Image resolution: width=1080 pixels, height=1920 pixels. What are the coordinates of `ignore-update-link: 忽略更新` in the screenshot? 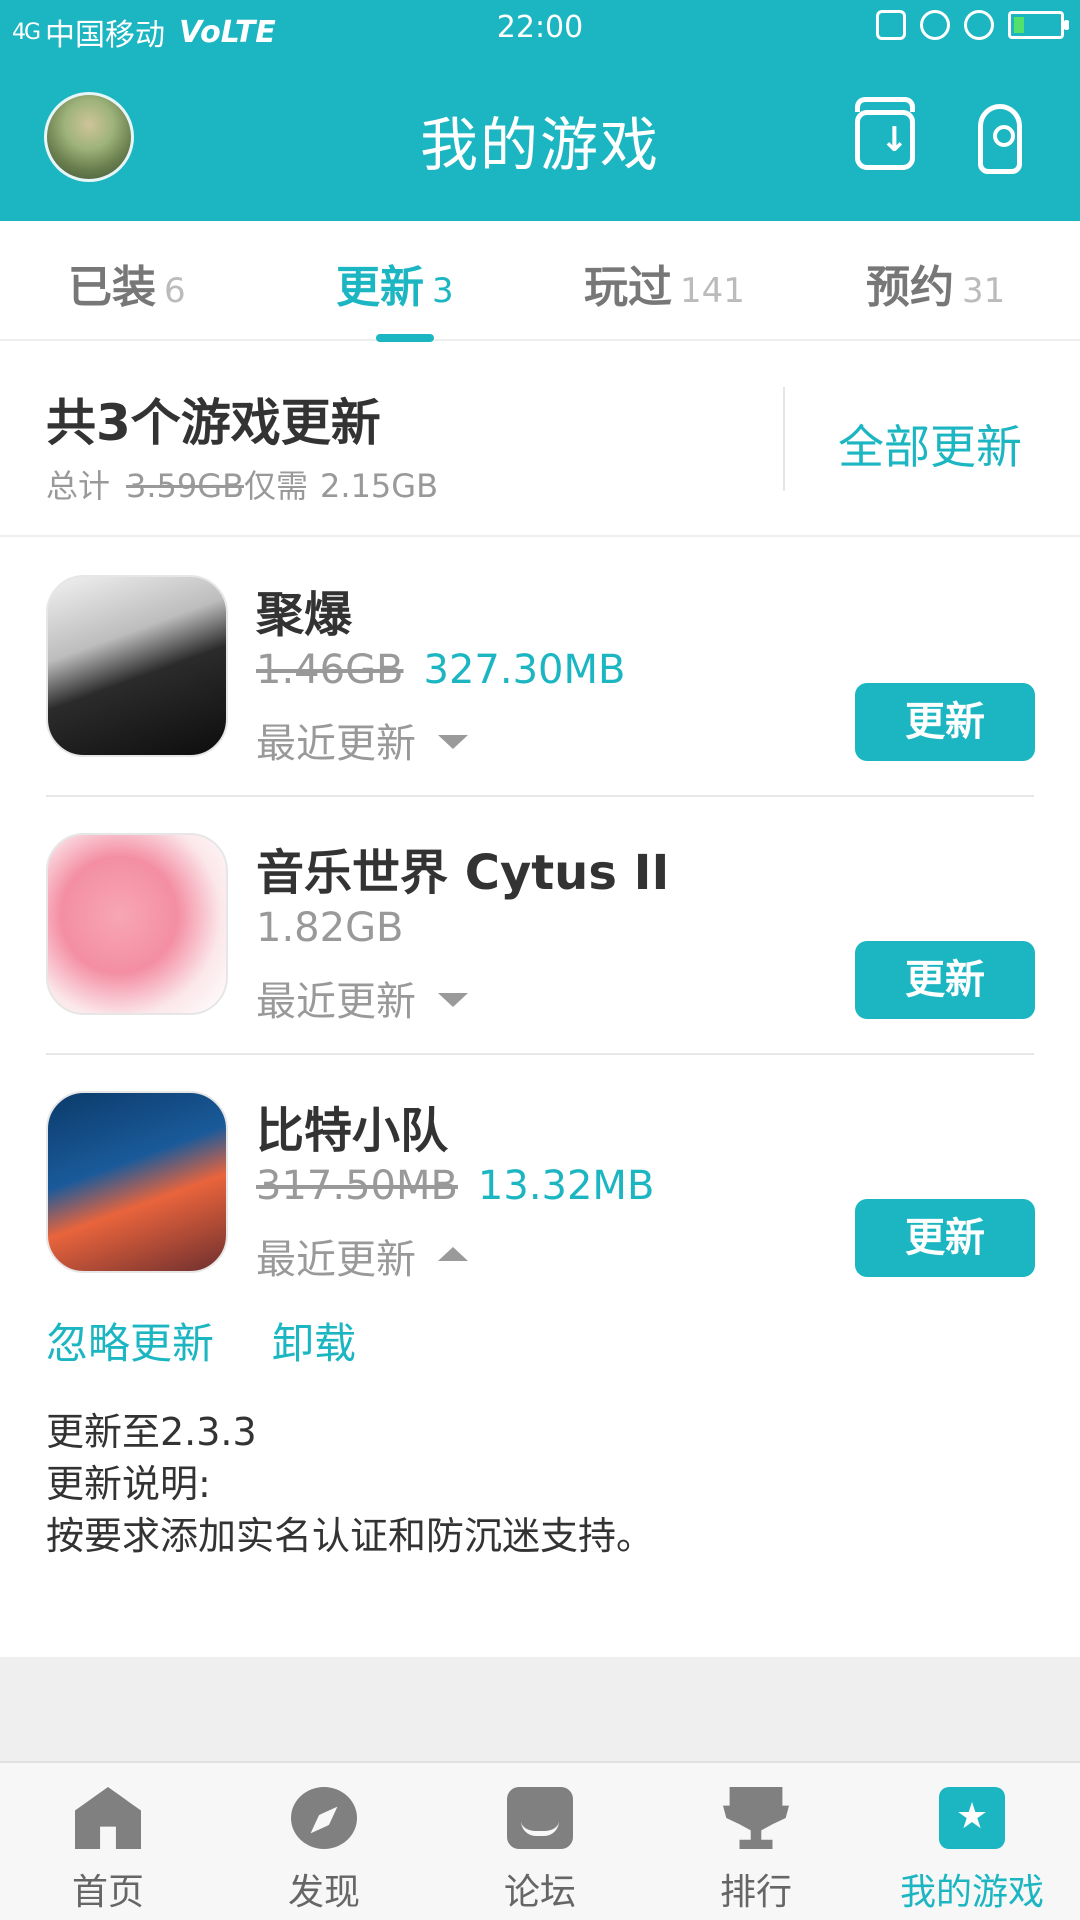 It's located at (130, 1343).